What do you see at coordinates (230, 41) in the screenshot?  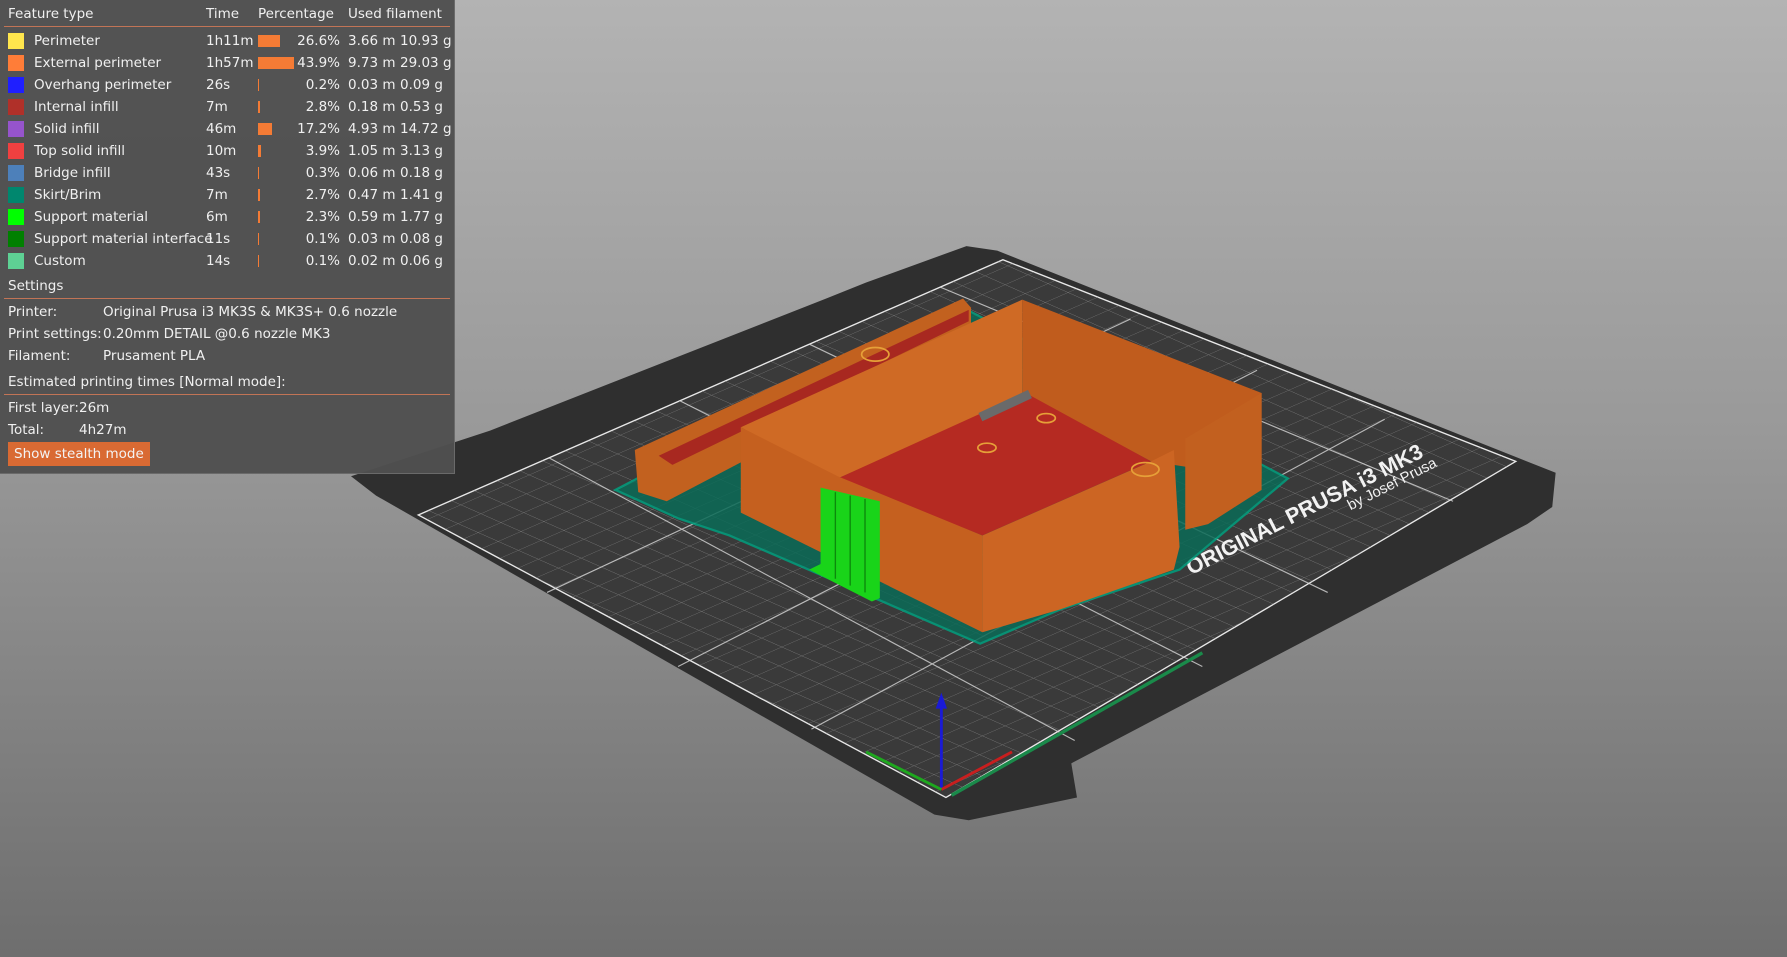 I see `feature-time: 1h11m` at bounding box center [230, 41].